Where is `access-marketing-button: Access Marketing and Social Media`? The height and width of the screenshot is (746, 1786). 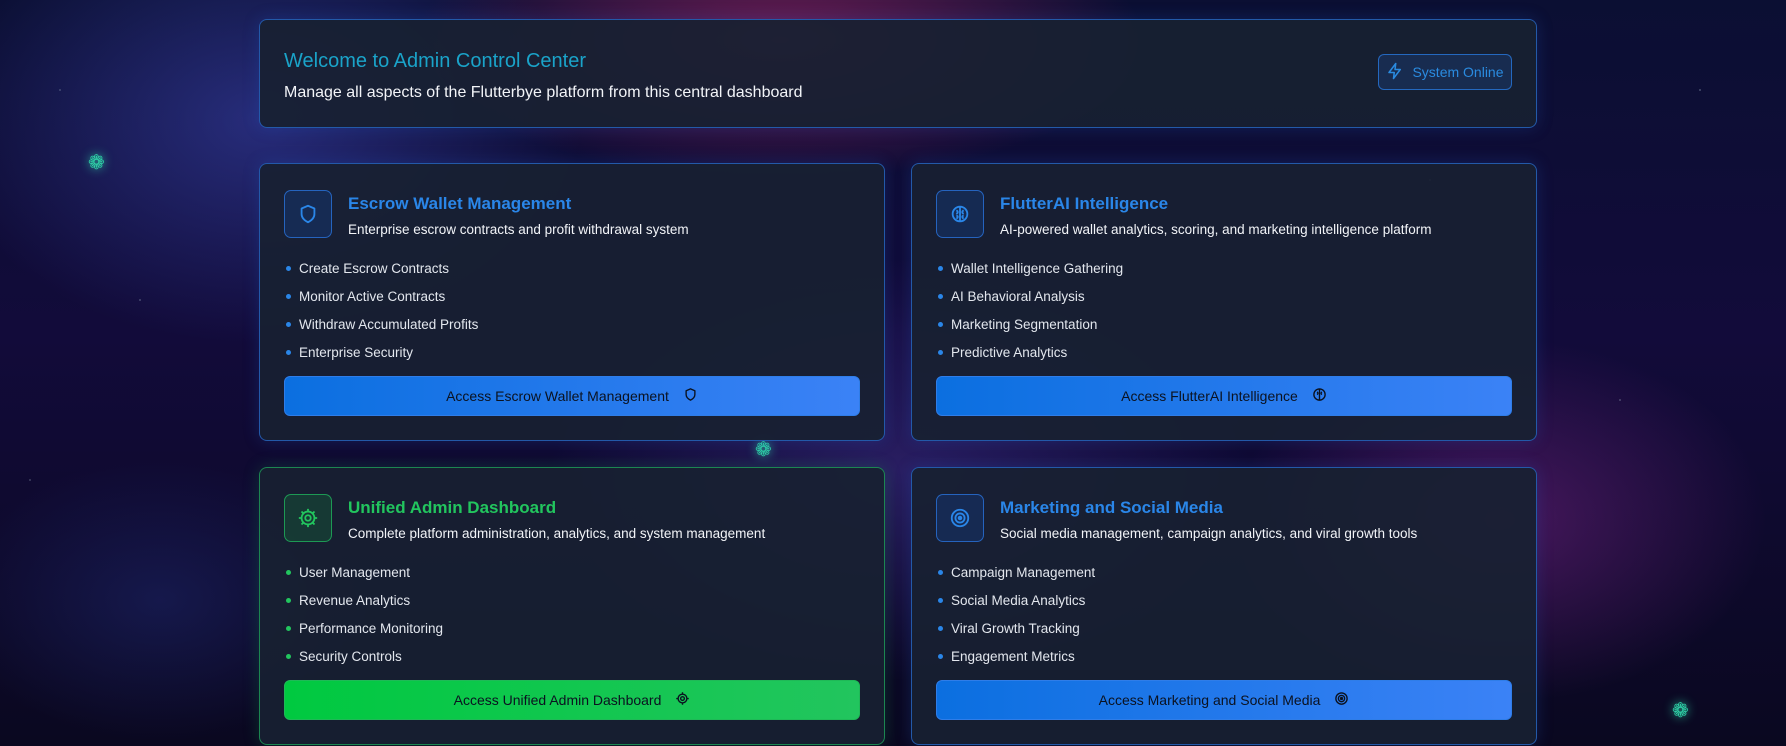
access-marketing-button: Access Marketing and Social Media is located at coordinates (1224, 700).